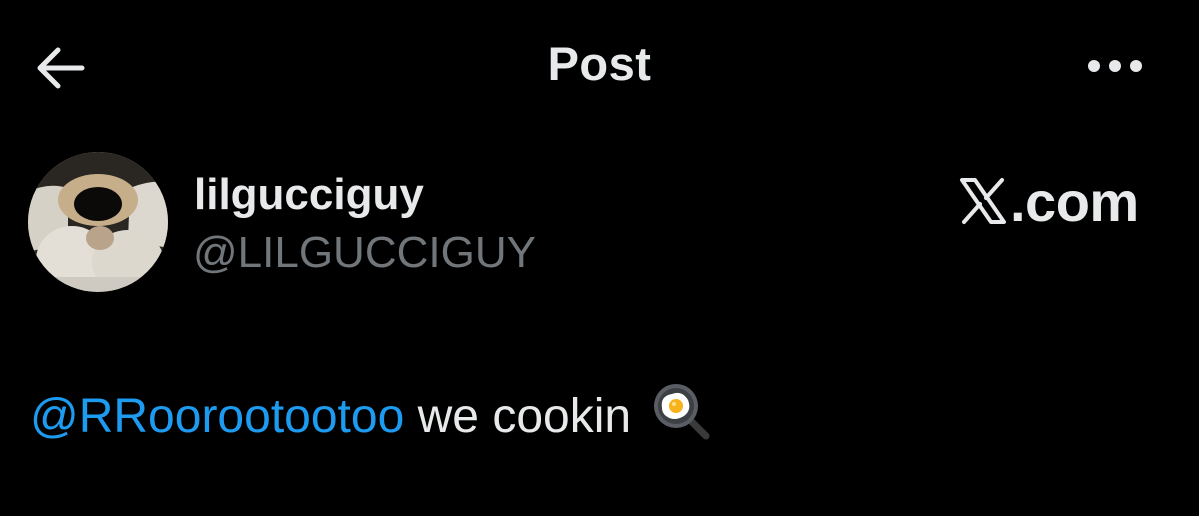 This screenshot has width=1199, height=516. Describe the element at coordinates (682, 412) in the screenshot. I see `cooking-egg-pan-icon` at that location.